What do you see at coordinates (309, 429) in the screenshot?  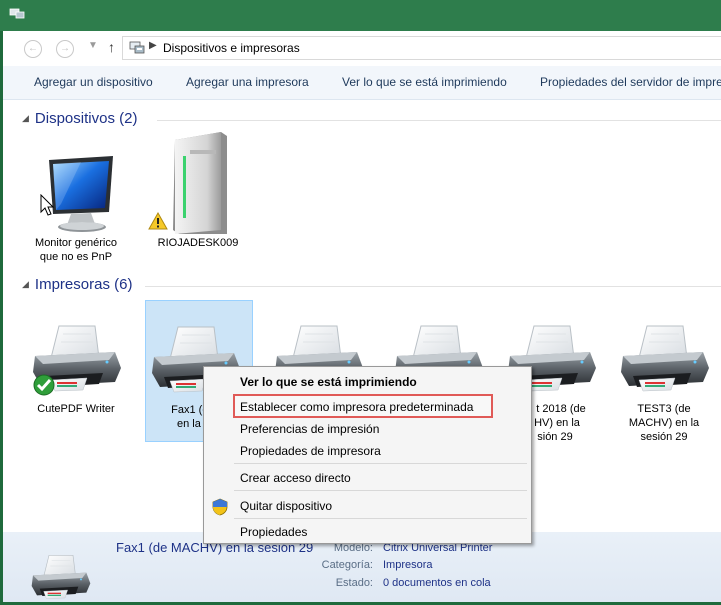 I see `menu-item-printing-preferences: Preferencias de impresión` at bounding box center [309, 429].